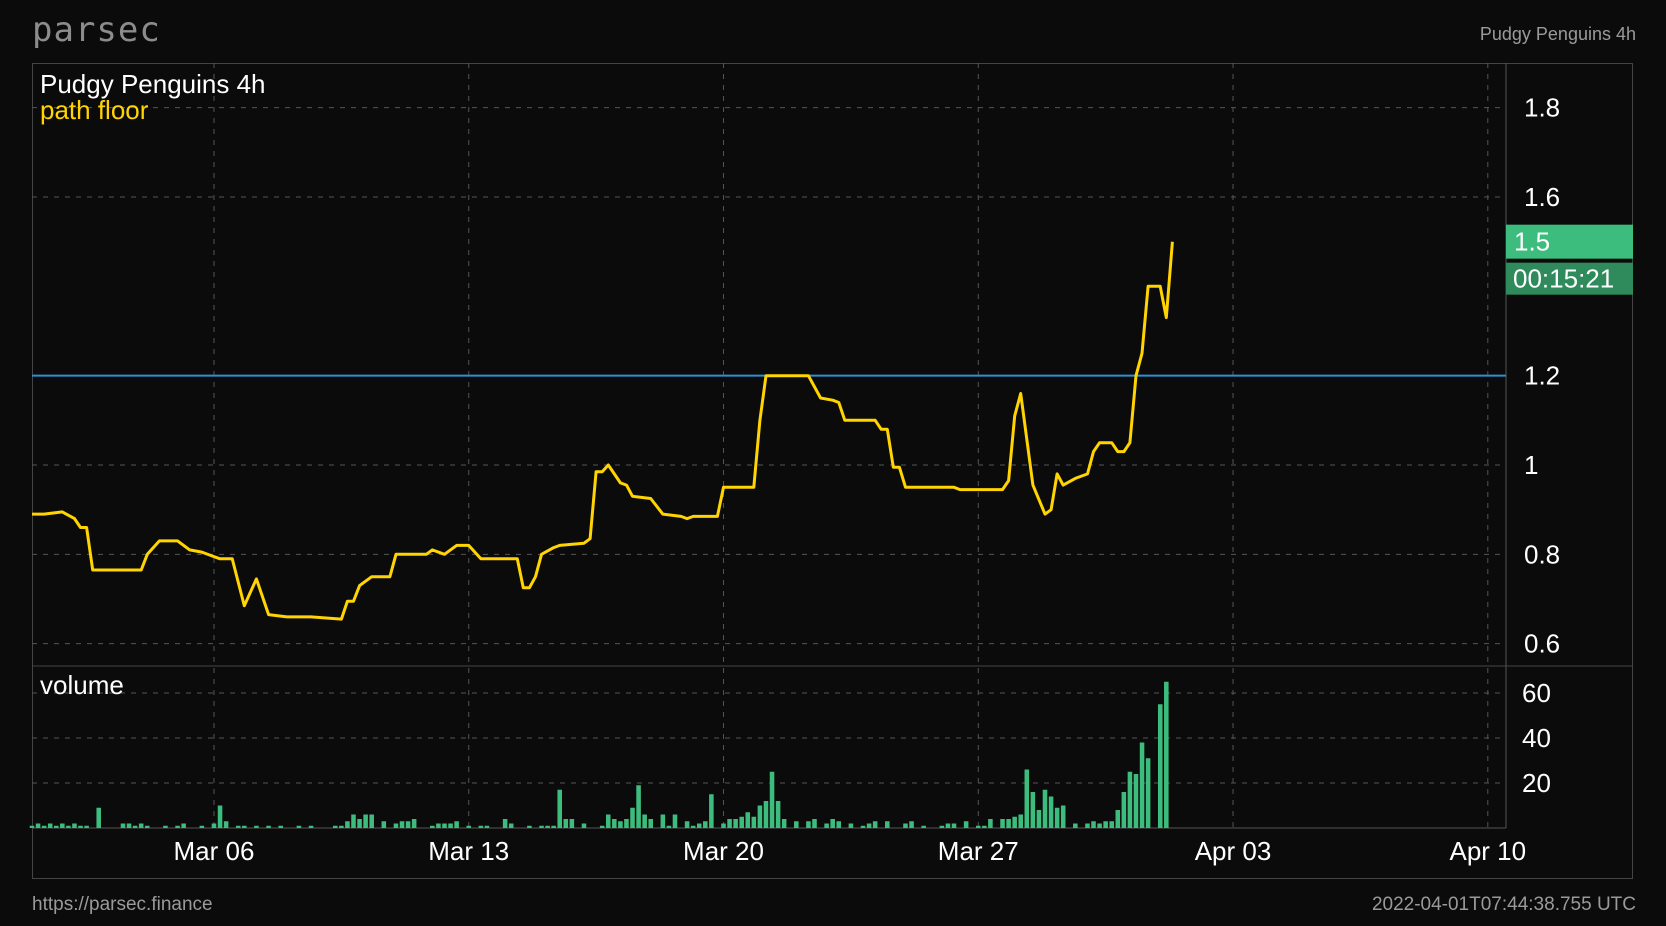  I want to click on footer-timestamp: 2022-04-01T07:44:38.755 UTC, so click(1503, 904).